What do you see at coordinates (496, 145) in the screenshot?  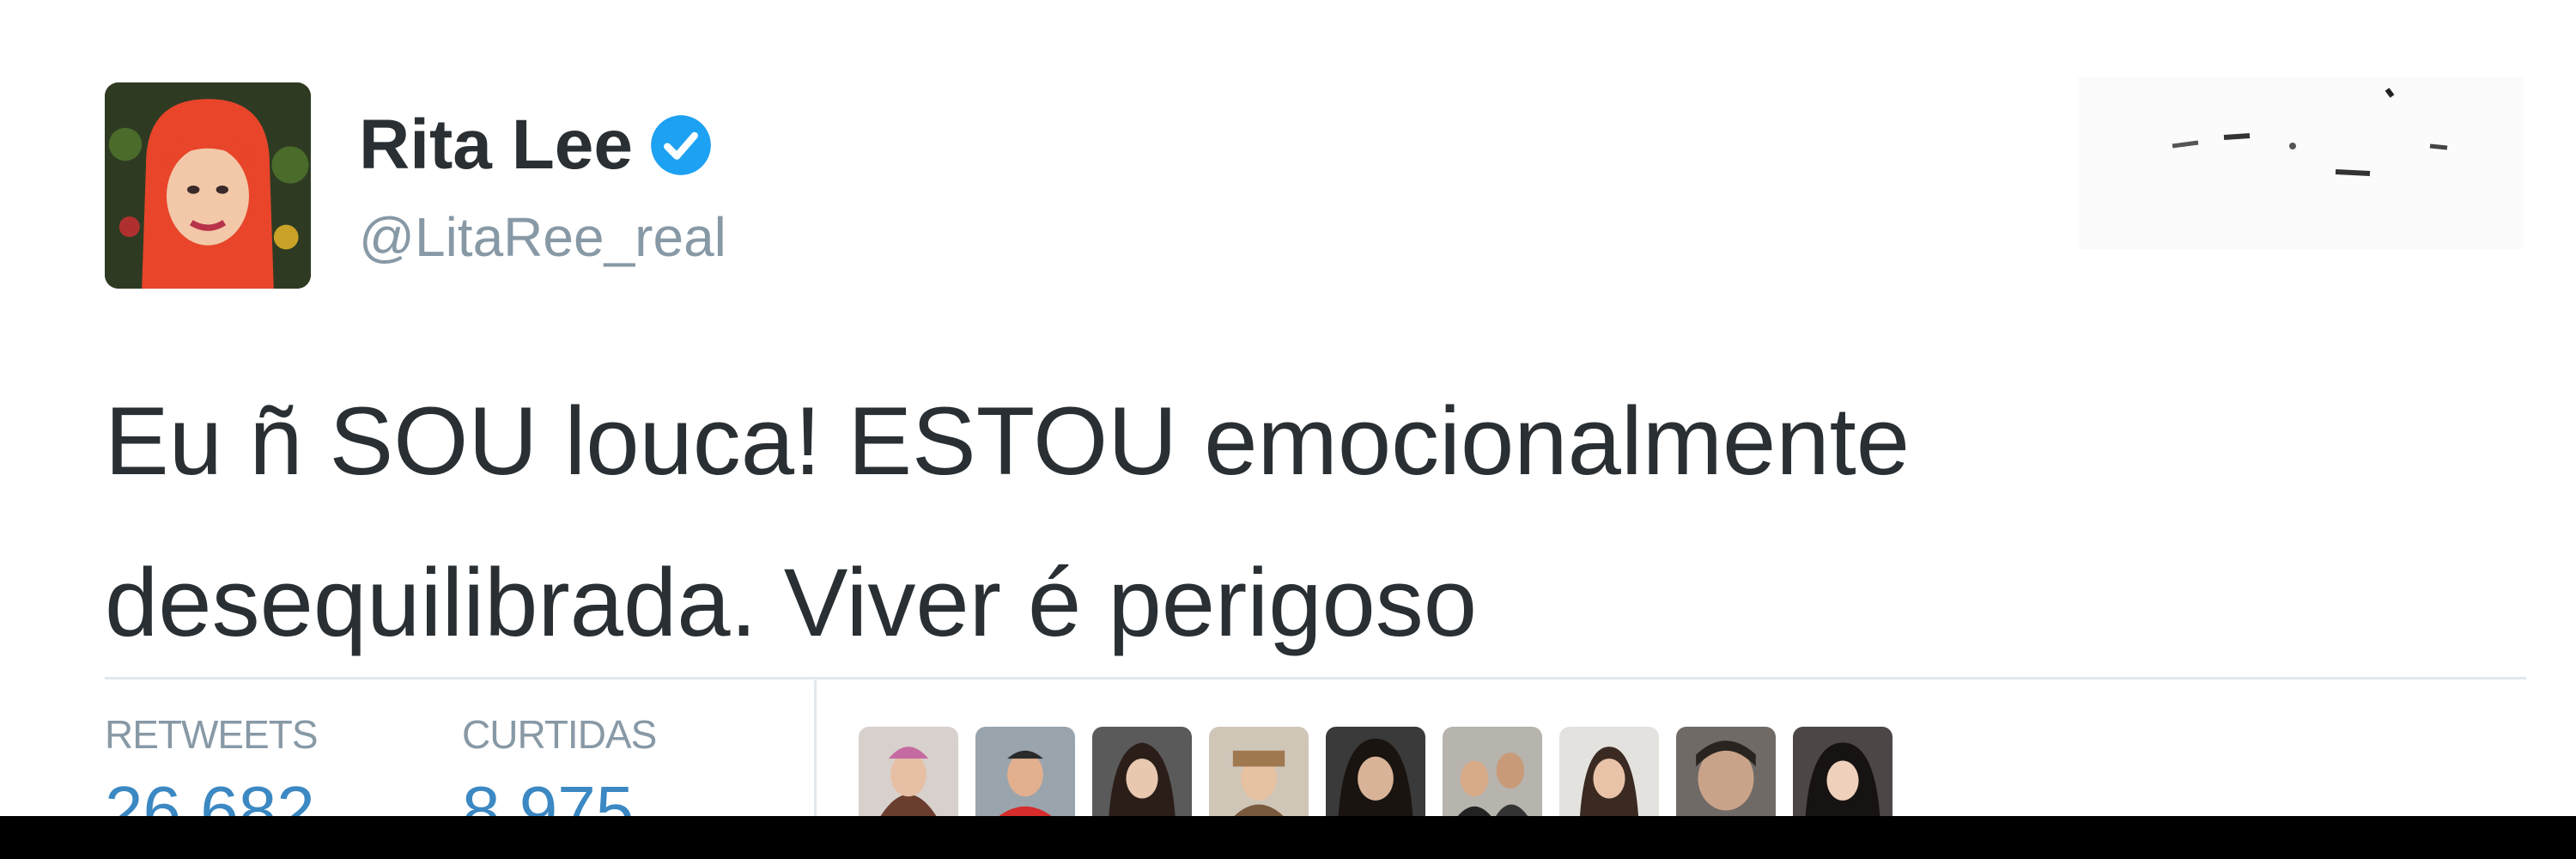 I see `author-name: Rita Lee` at bounding box center [496, 145].